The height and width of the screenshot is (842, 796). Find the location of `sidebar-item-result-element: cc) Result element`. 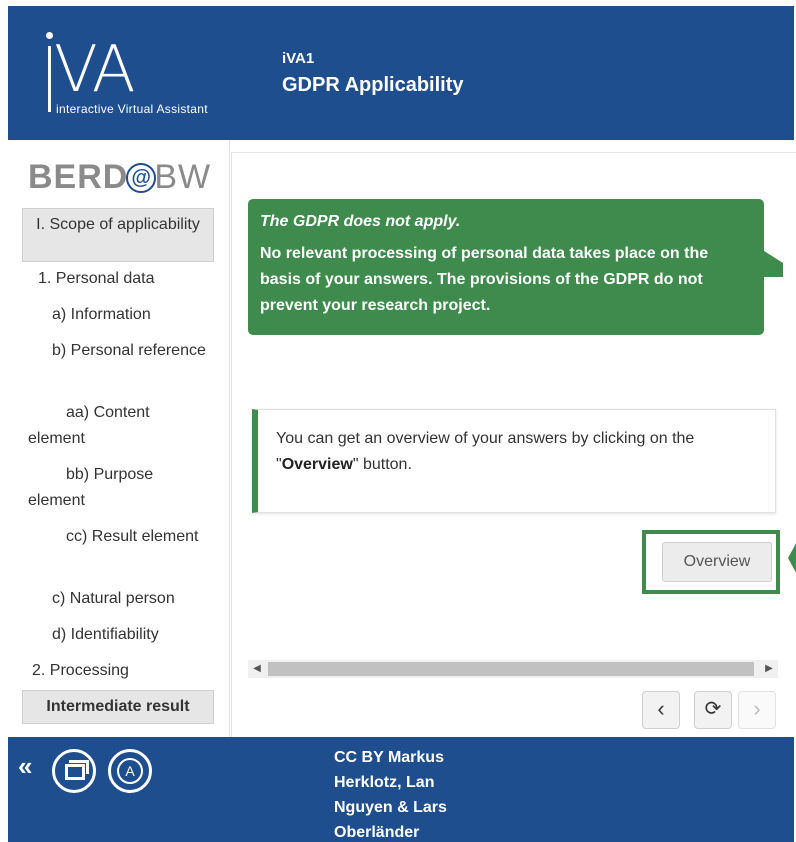

sidebar-item-result-element: cc) Result element is located at coordinates (118, 537).